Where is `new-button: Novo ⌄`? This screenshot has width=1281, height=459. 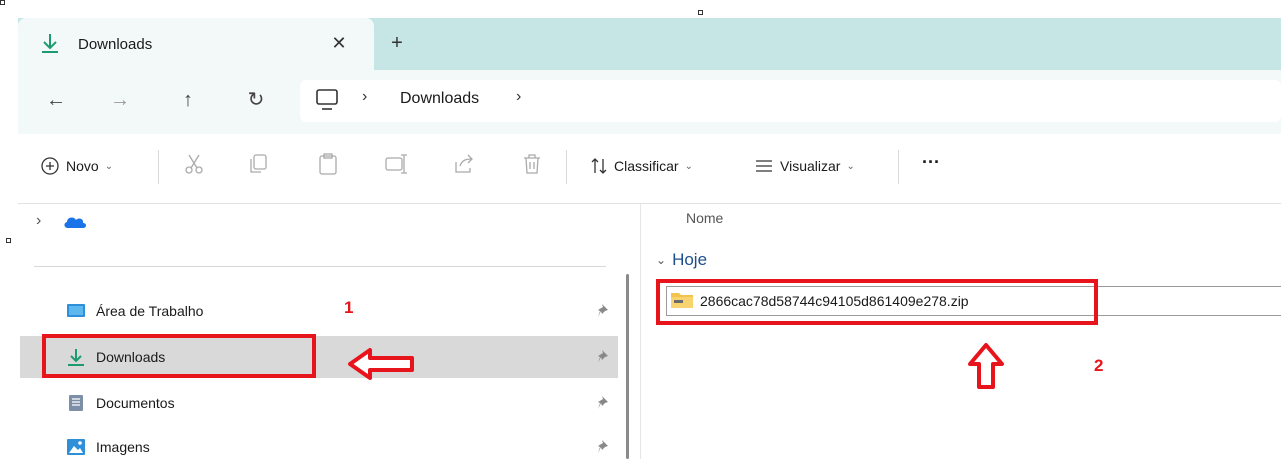
new-button: Novo ⌄ is located at coordinates (76, 166).